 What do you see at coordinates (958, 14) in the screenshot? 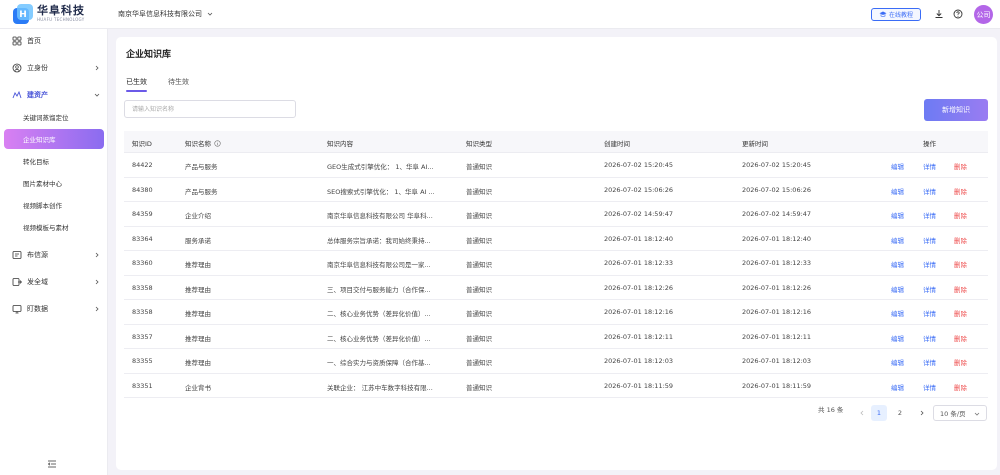
I see `help-icon` at bounding box center [958, 14].